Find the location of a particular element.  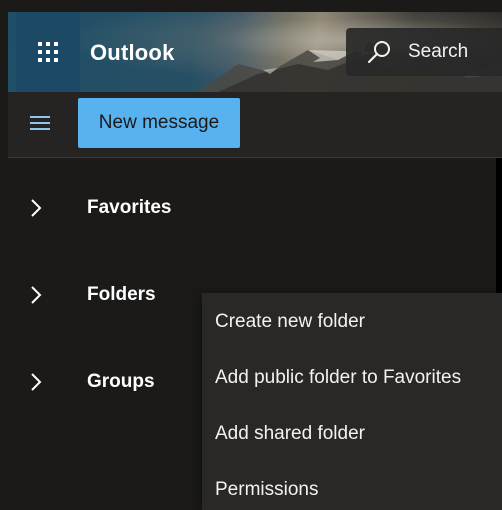

new-message-button: New message is located at coordinates (159, 123).